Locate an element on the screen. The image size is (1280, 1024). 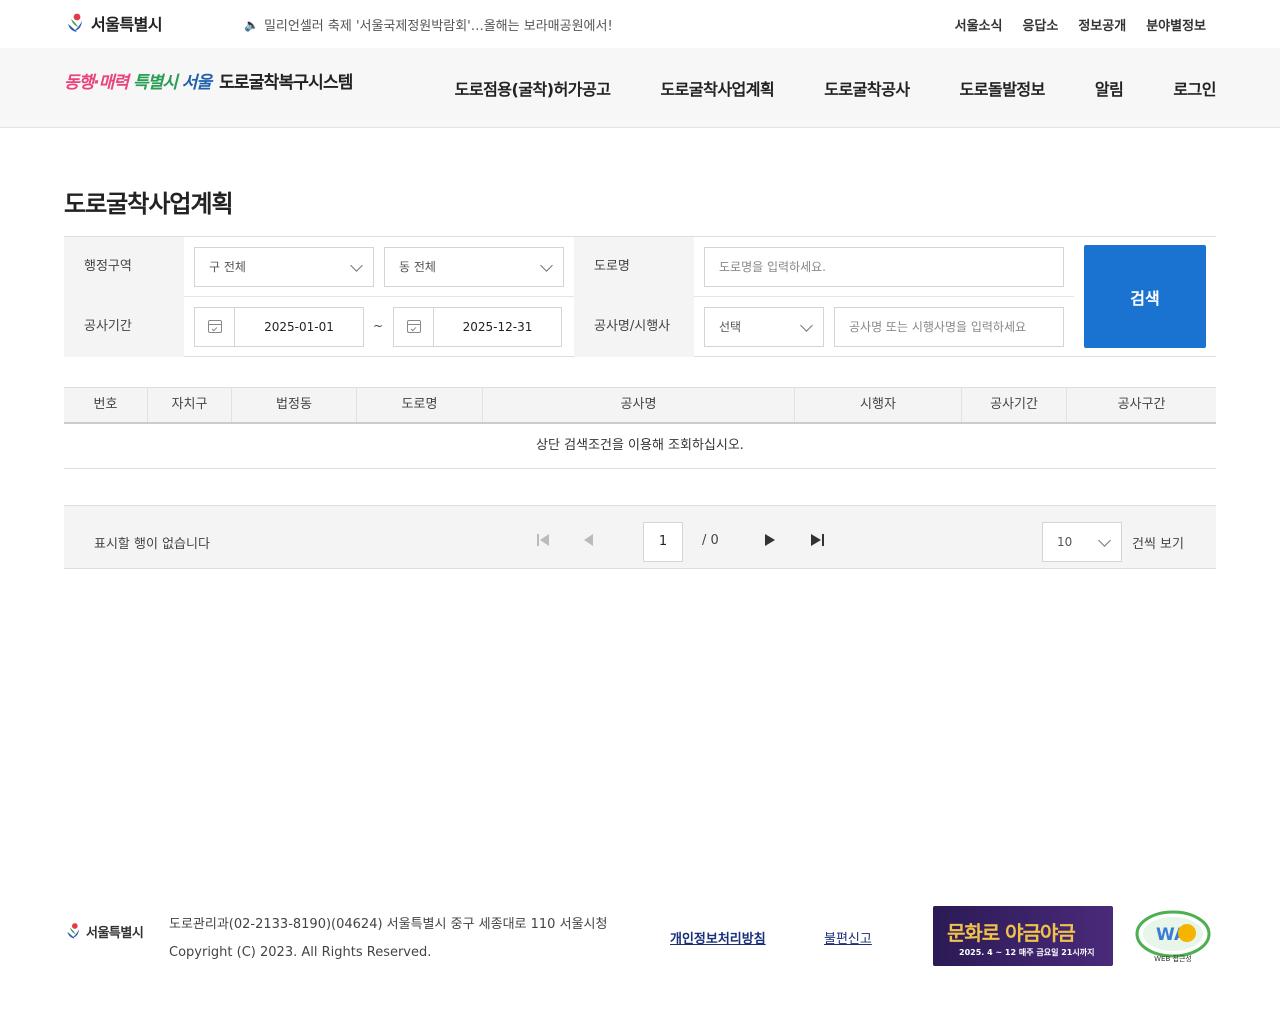
date-to-picker is located at coordinates (414, 327).